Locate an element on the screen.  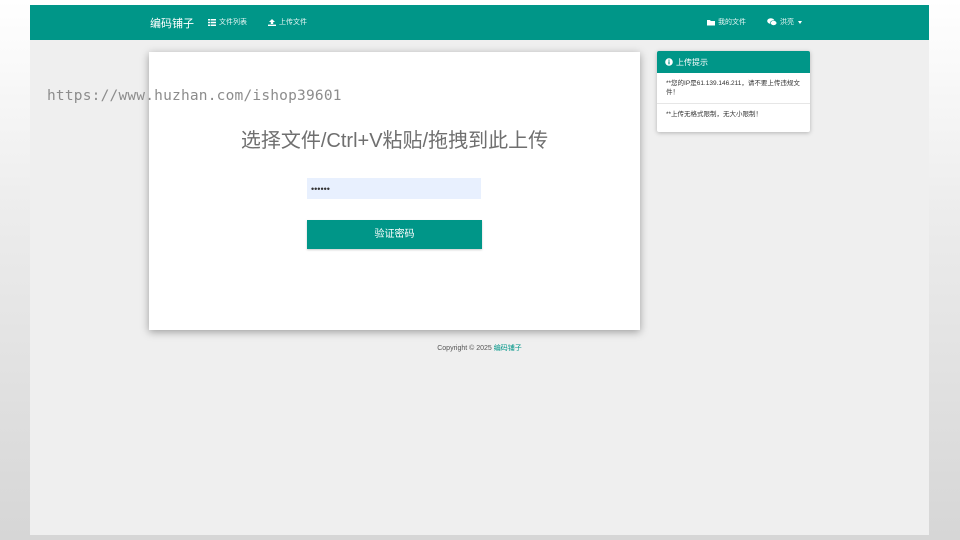
folder-icon is located at coordinates (711, 22).